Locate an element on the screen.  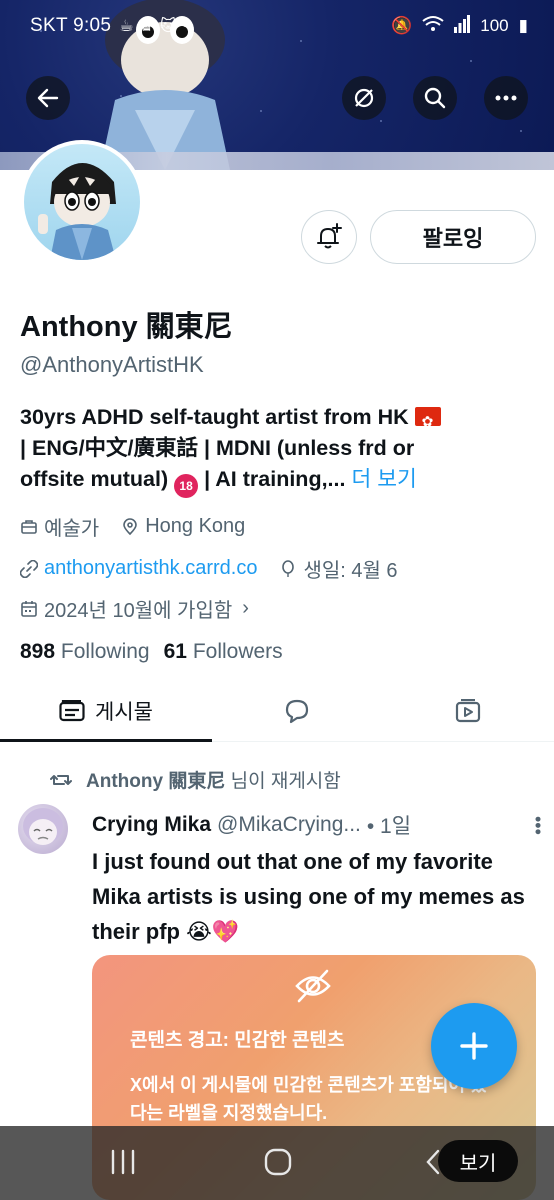
search-button is located at coordinates (435, 98).